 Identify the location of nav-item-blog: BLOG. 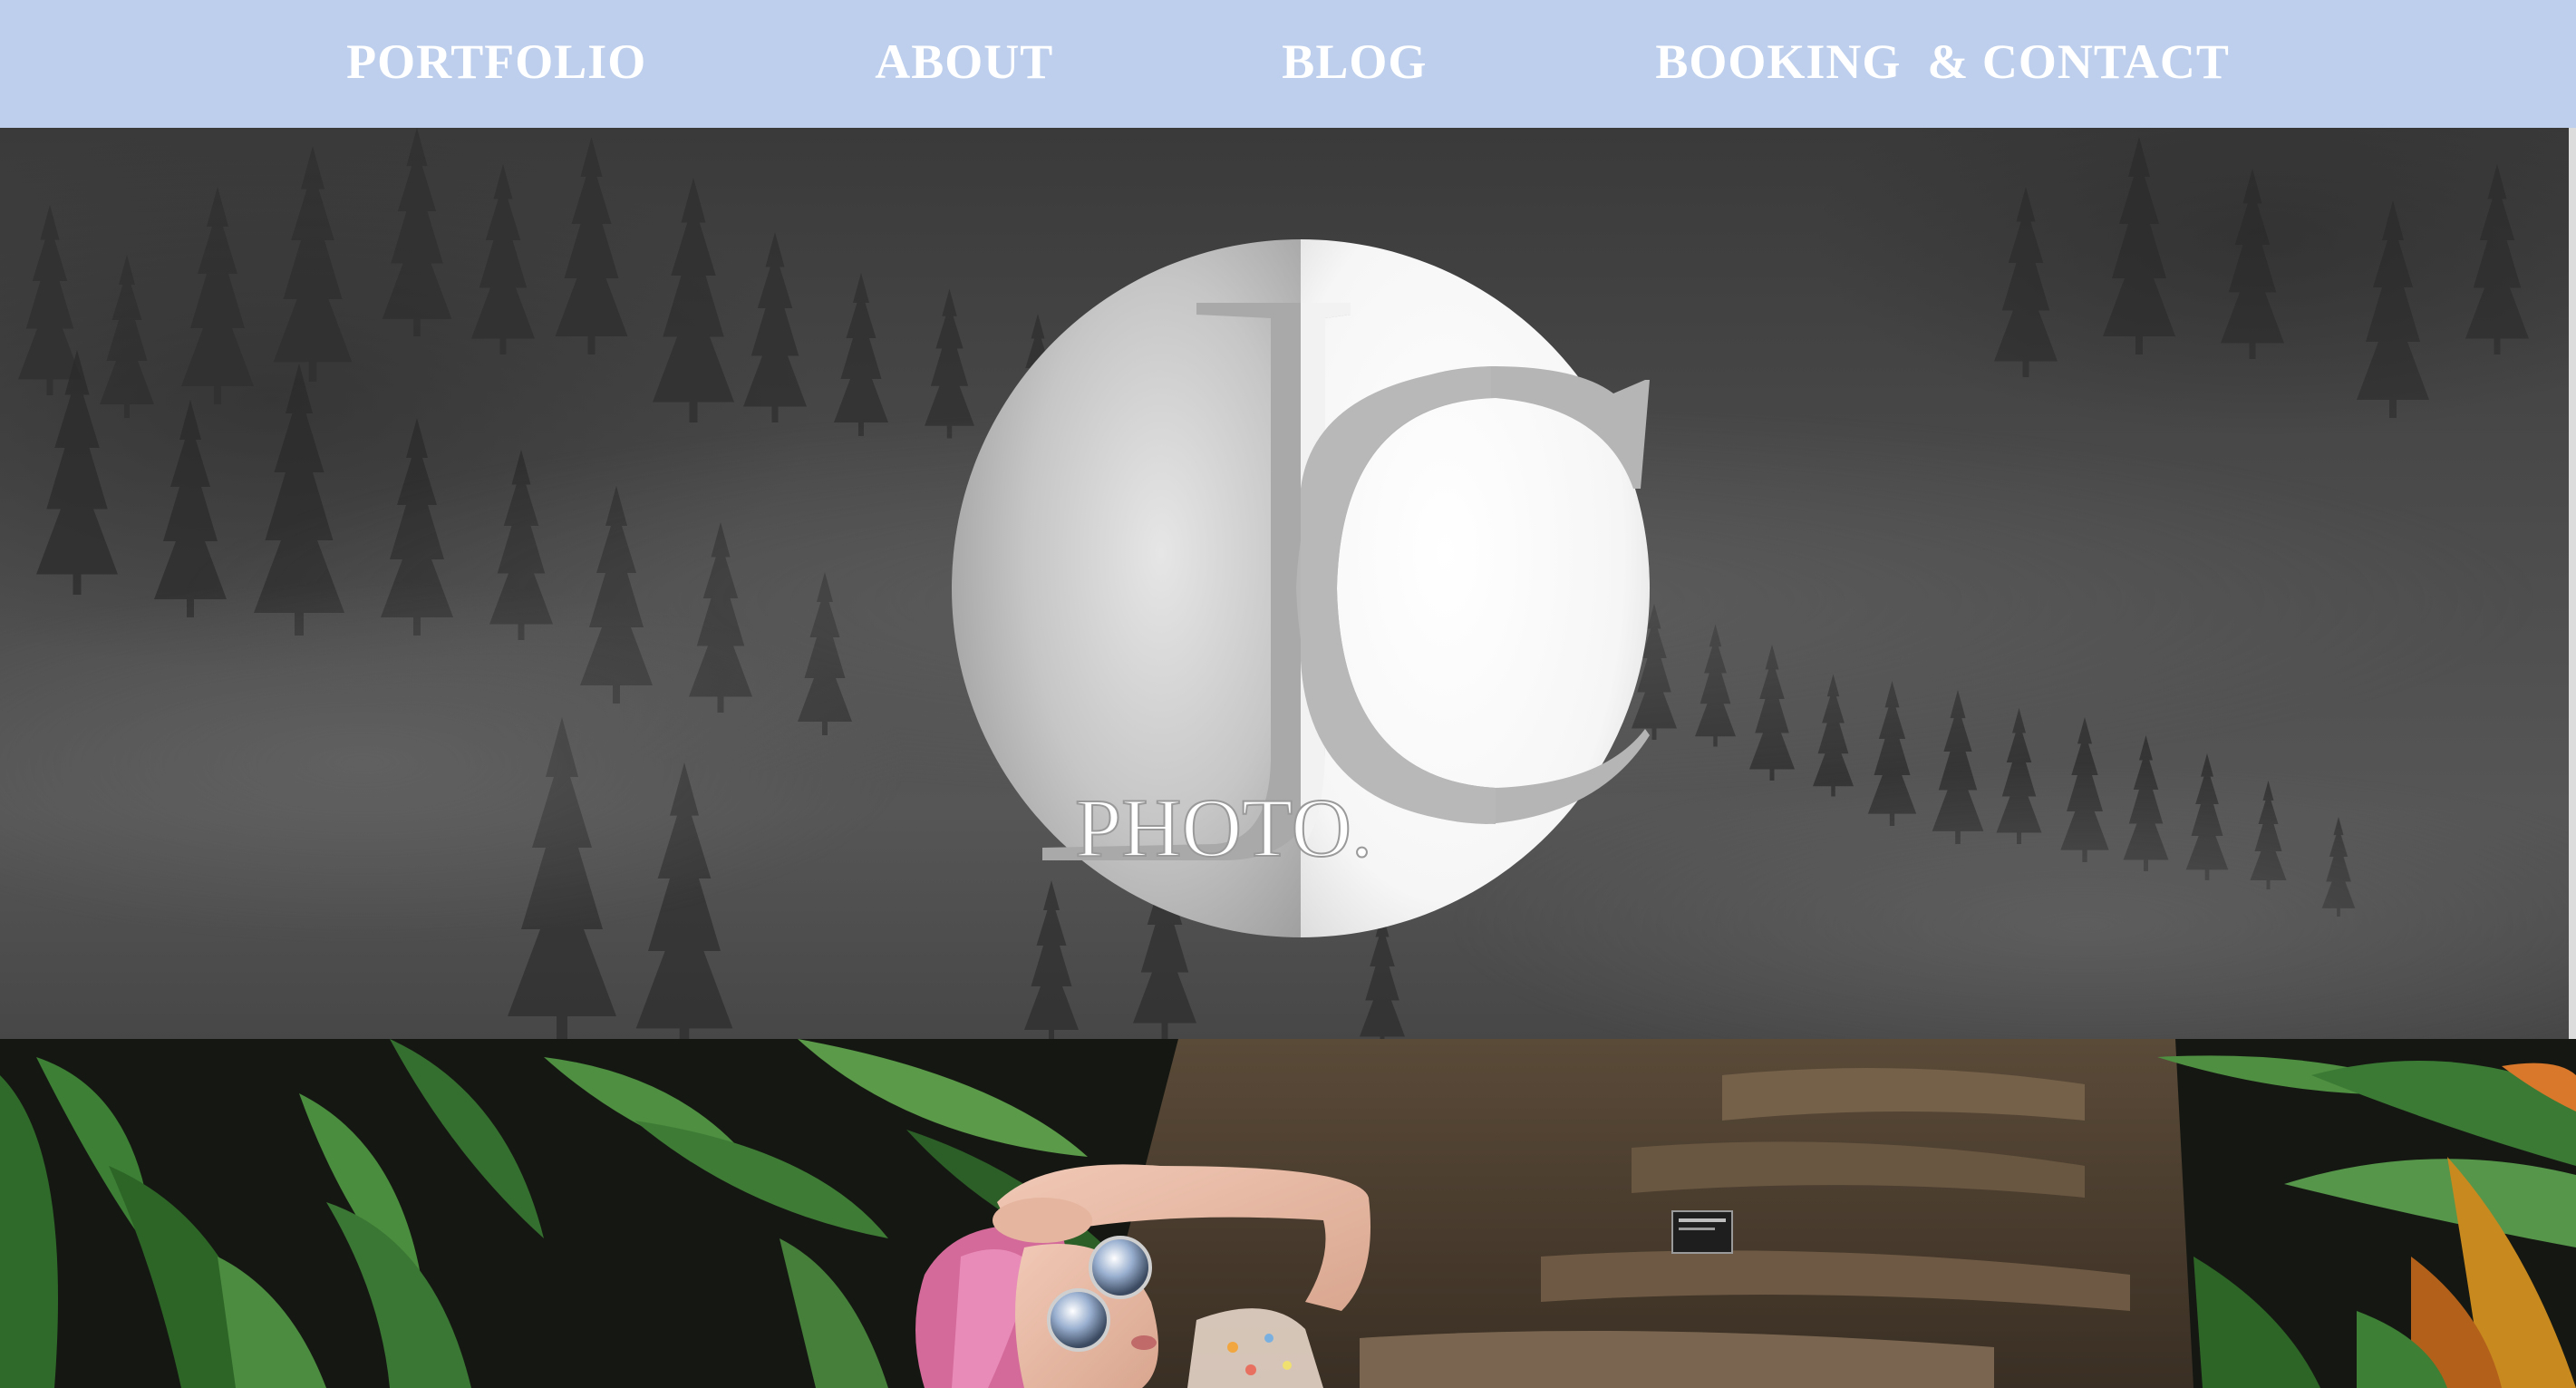
(1354, 62).